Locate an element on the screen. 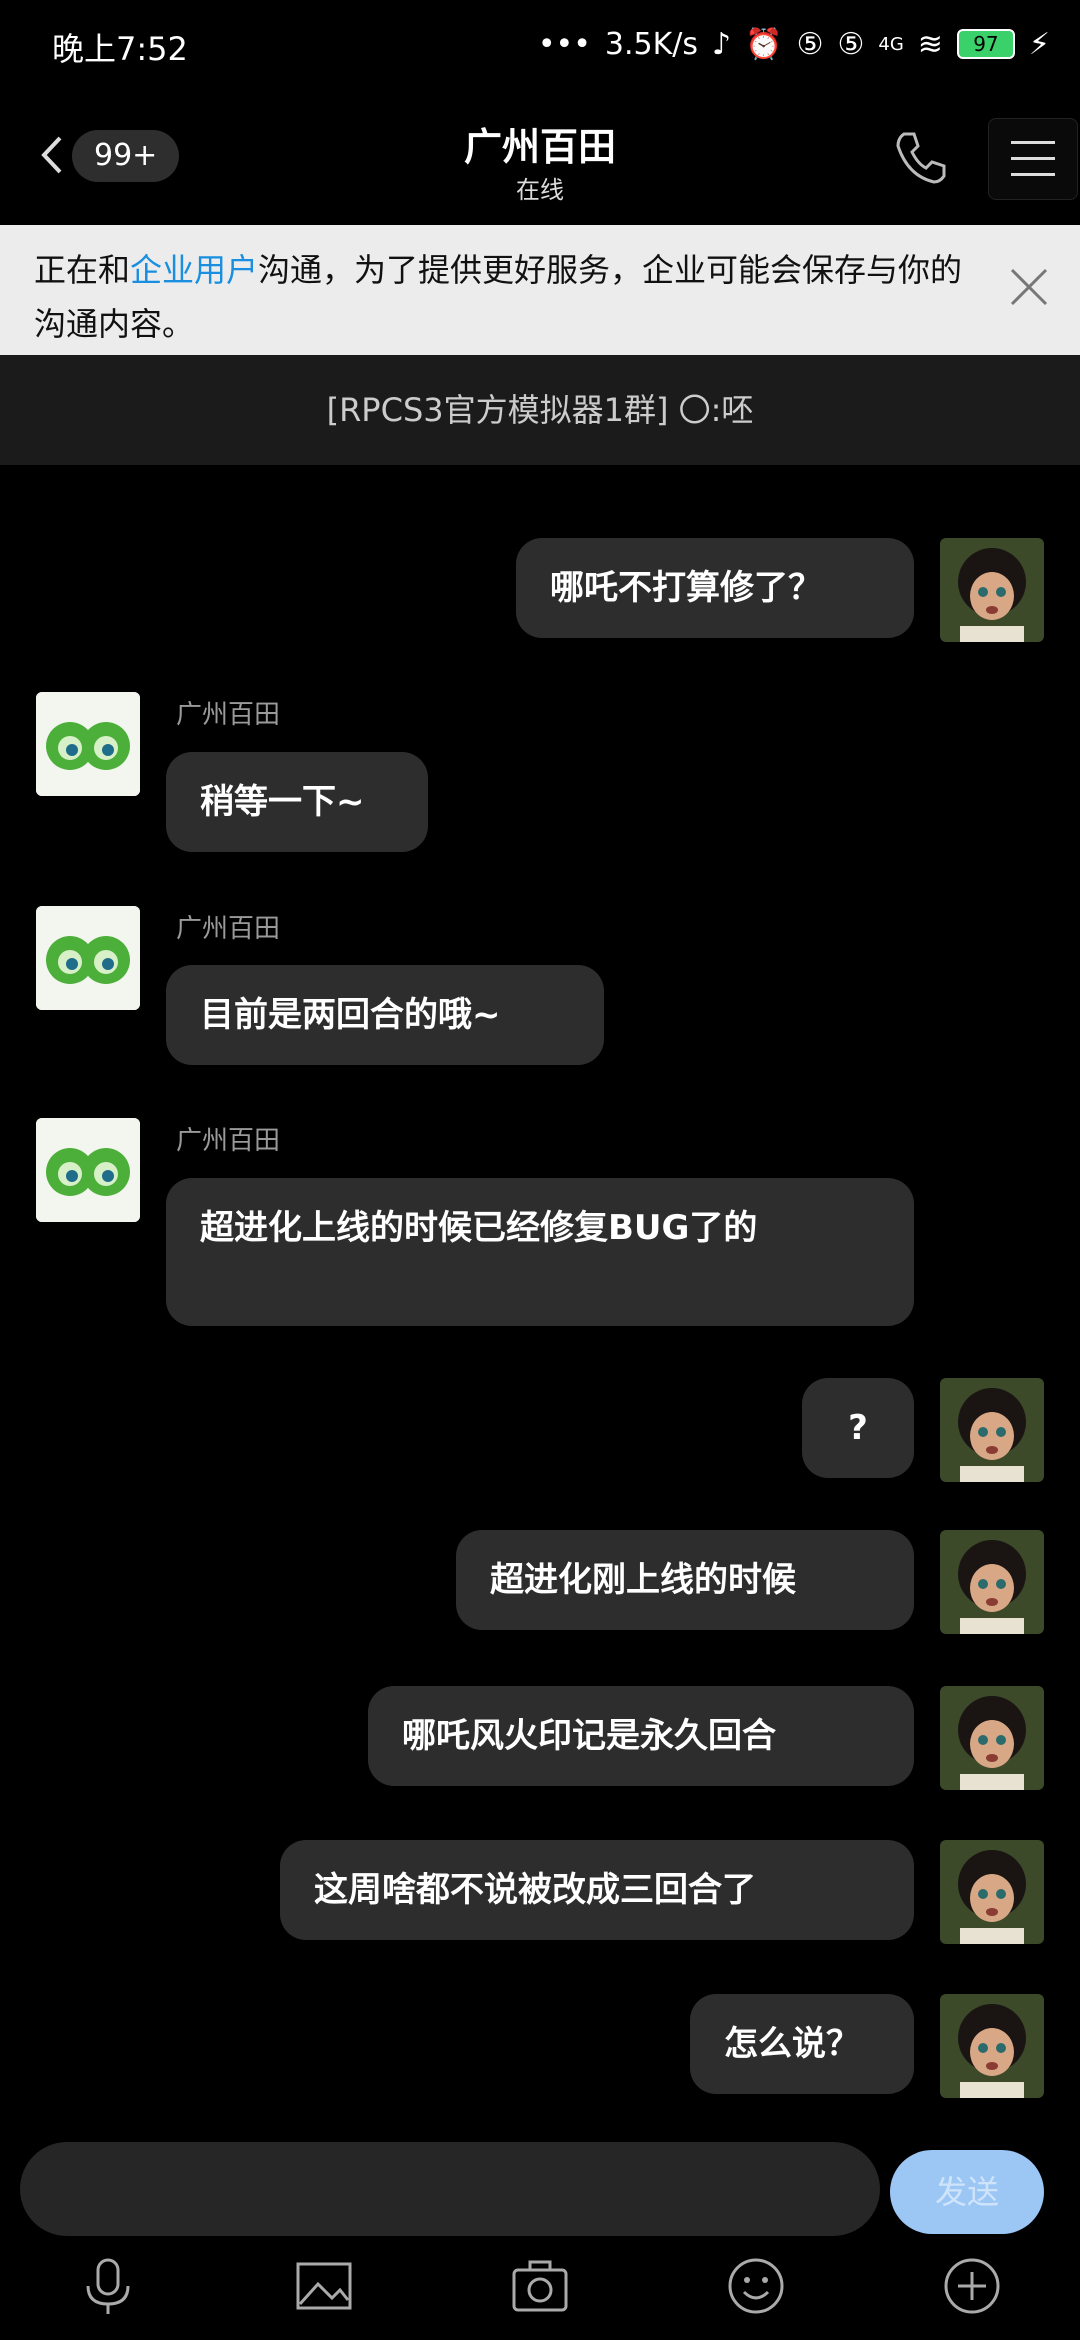 The height and width of the screenshot is (2340, 1080). message-bubble-outgoing: 怎么说？ is located at coordinates (802, 2044).